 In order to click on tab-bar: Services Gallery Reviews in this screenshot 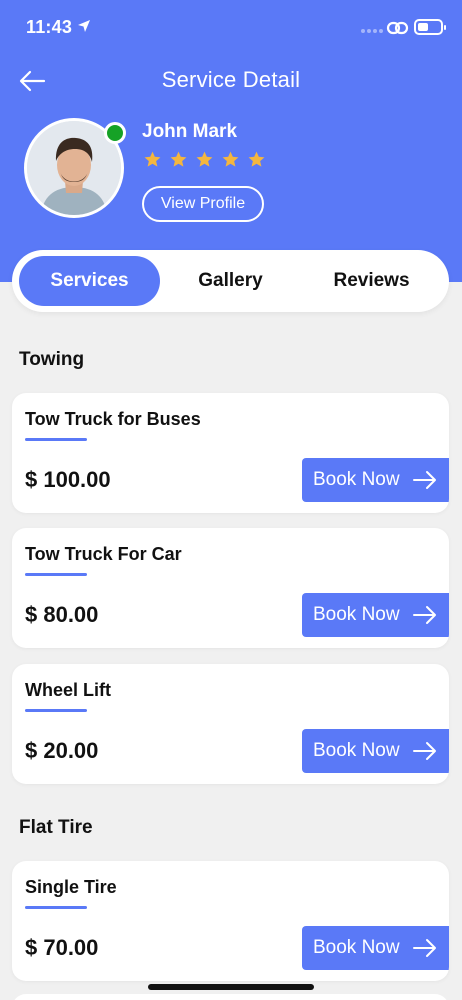, I will do `click(230, 281)`.